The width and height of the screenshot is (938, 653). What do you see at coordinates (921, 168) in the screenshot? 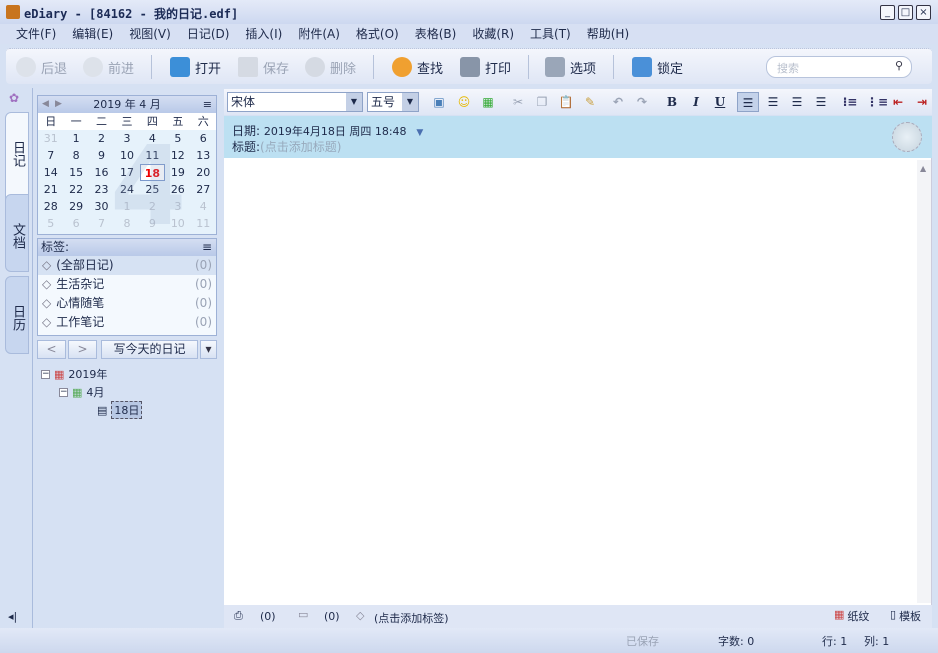
I see `scroll-up-icon: ▲` at bounding box center [921, 168].